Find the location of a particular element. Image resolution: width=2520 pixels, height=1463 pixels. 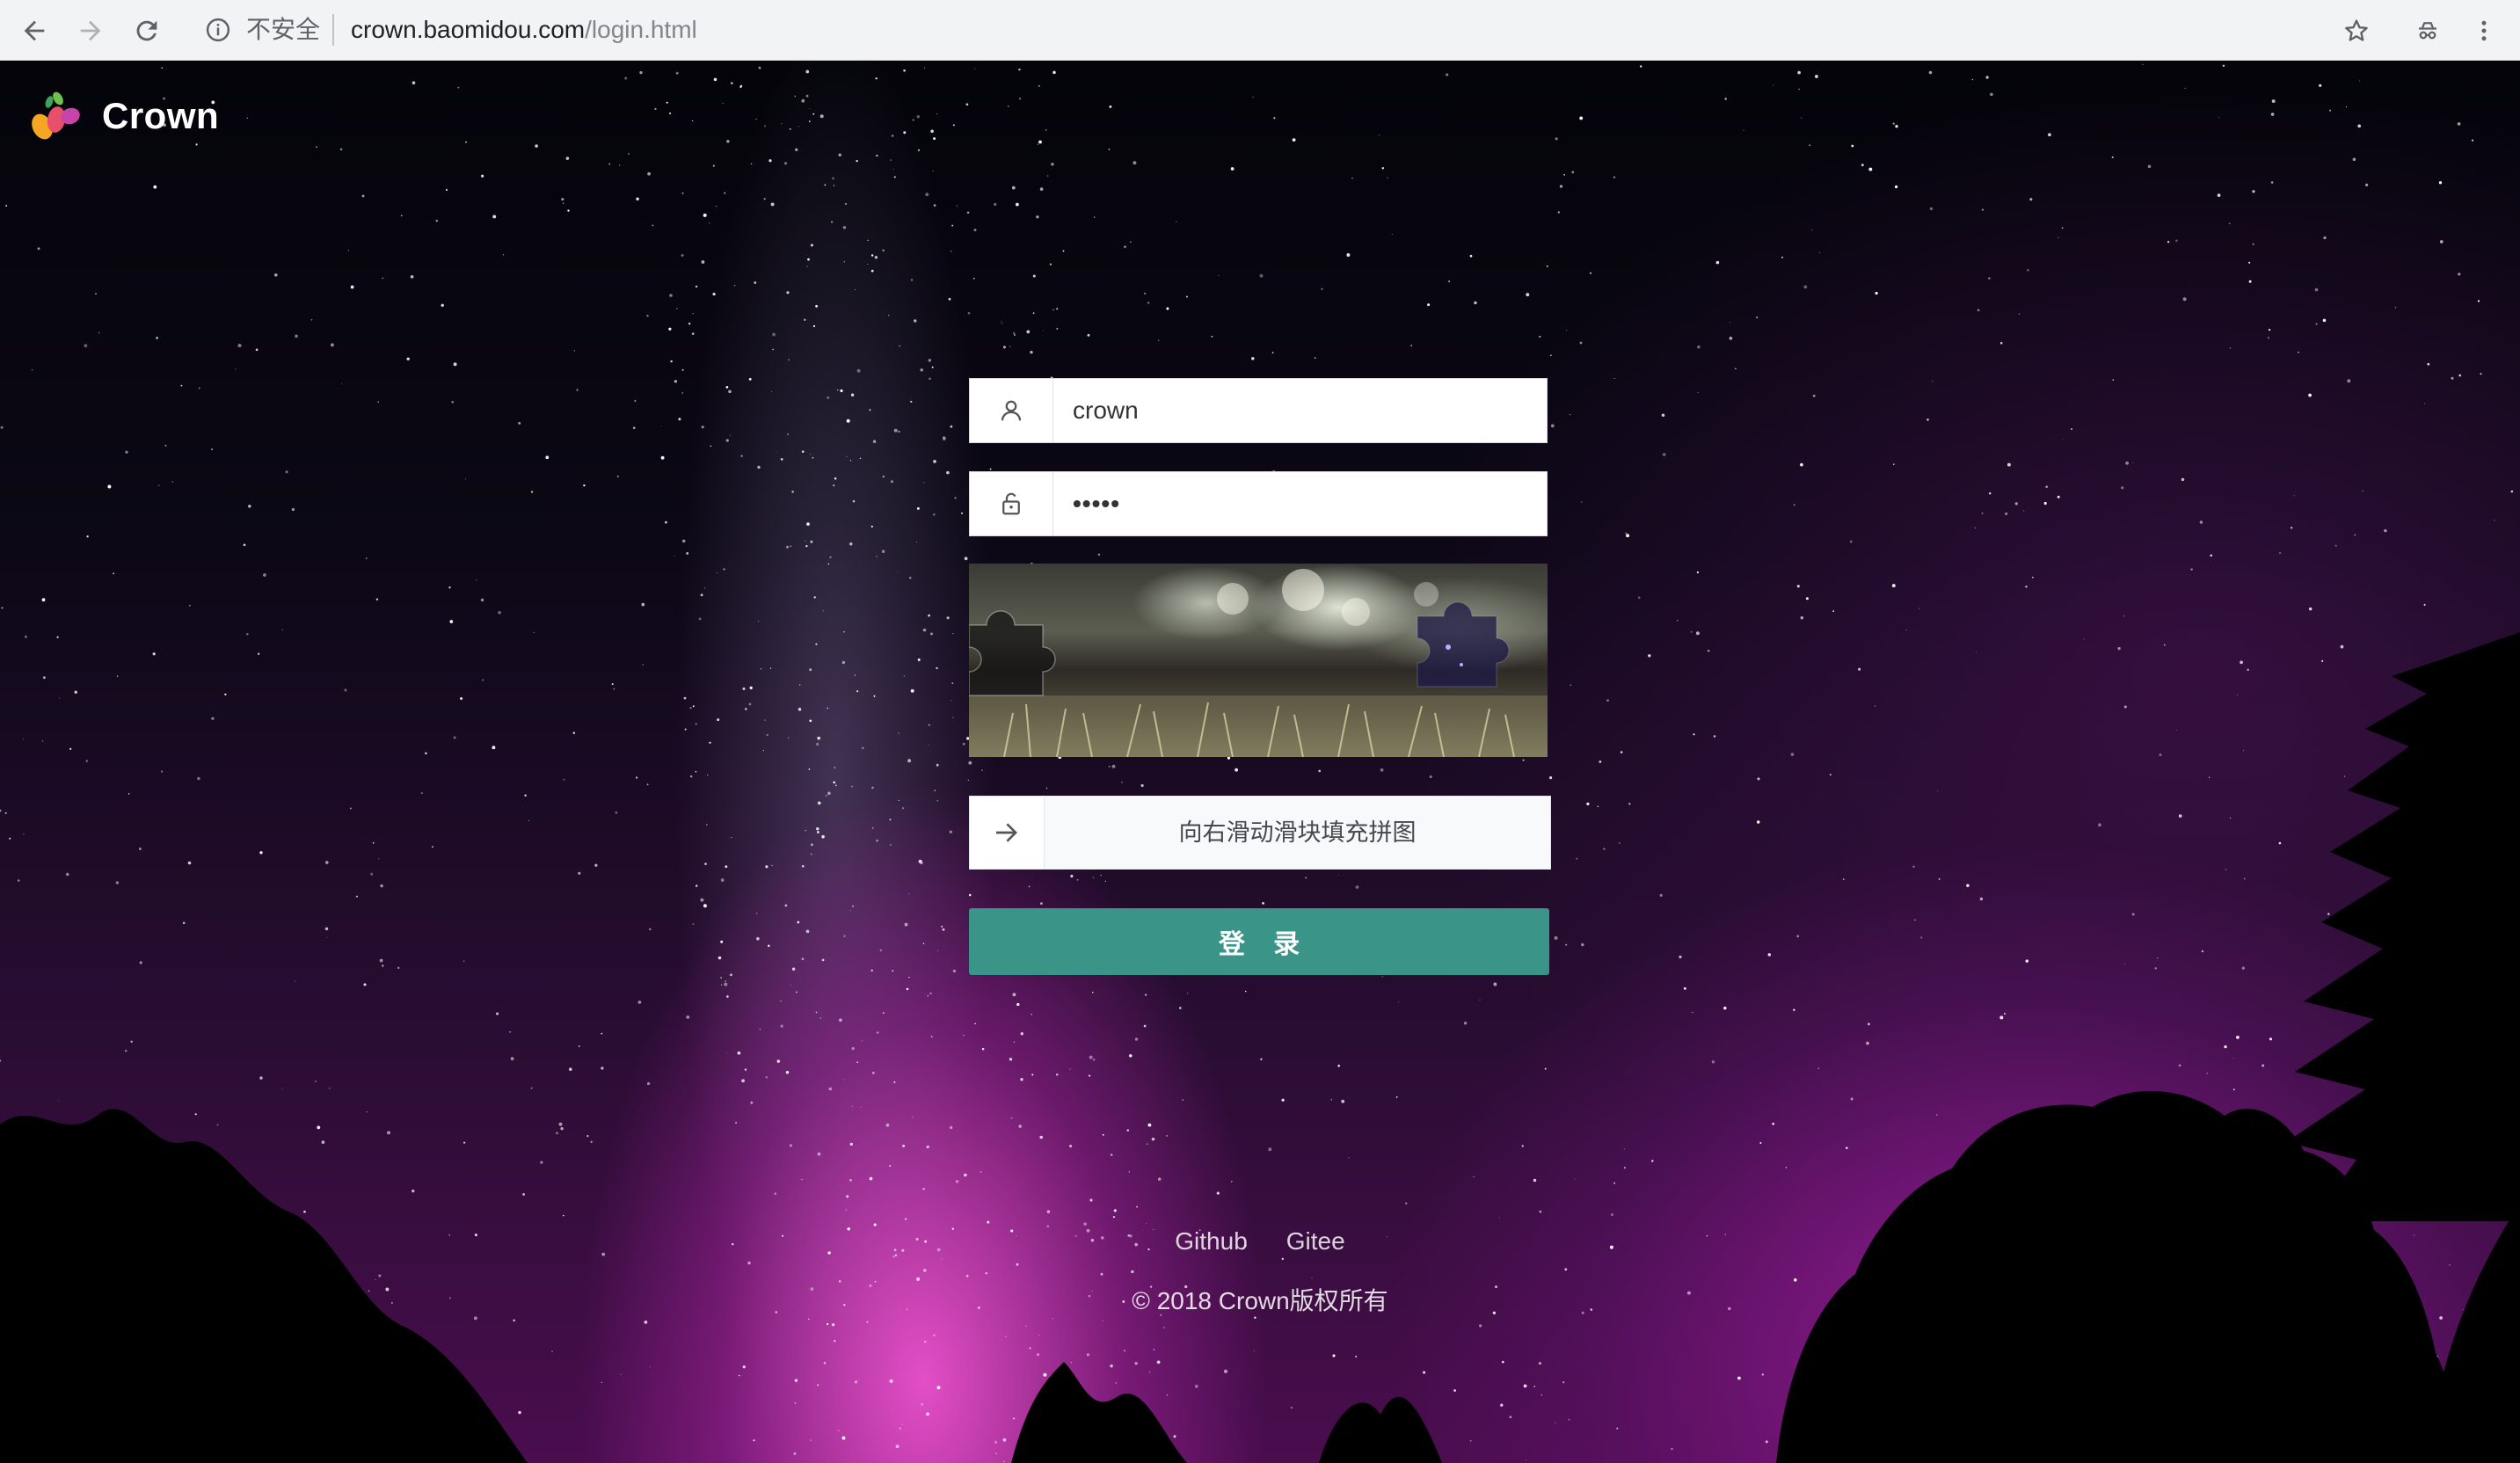

info-icon is located at coordinates (218, 30).